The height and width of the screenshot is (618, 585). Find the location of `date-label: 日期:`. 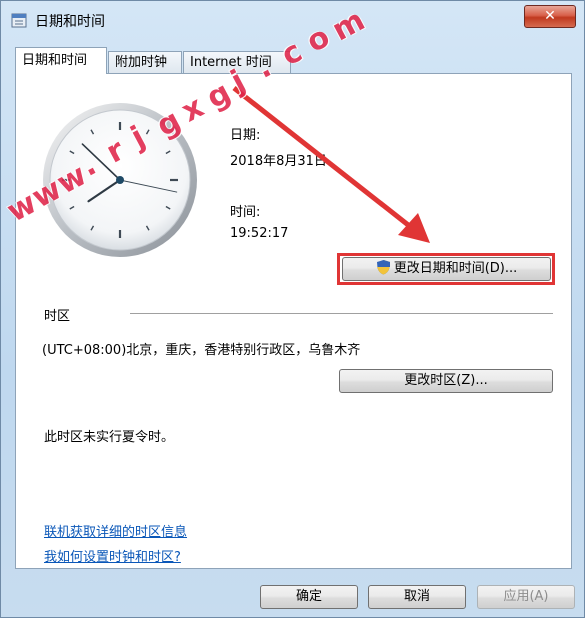

date-label: 日期: is located at coordinates (245, 135).